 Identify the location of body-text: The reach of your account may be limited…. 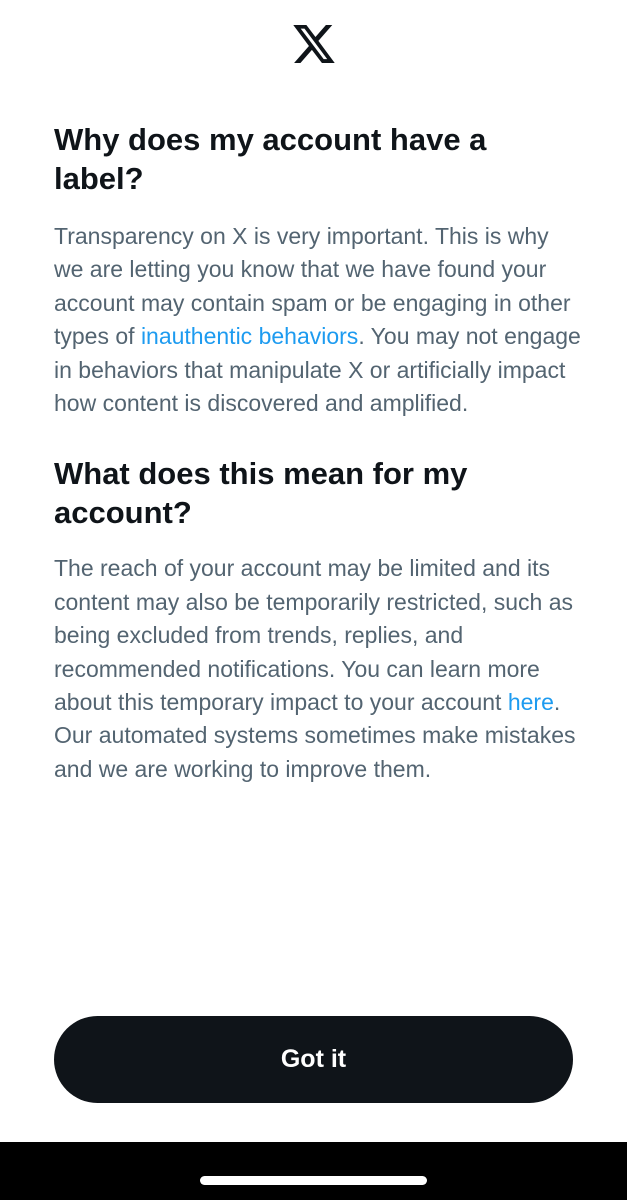
(314, 635).